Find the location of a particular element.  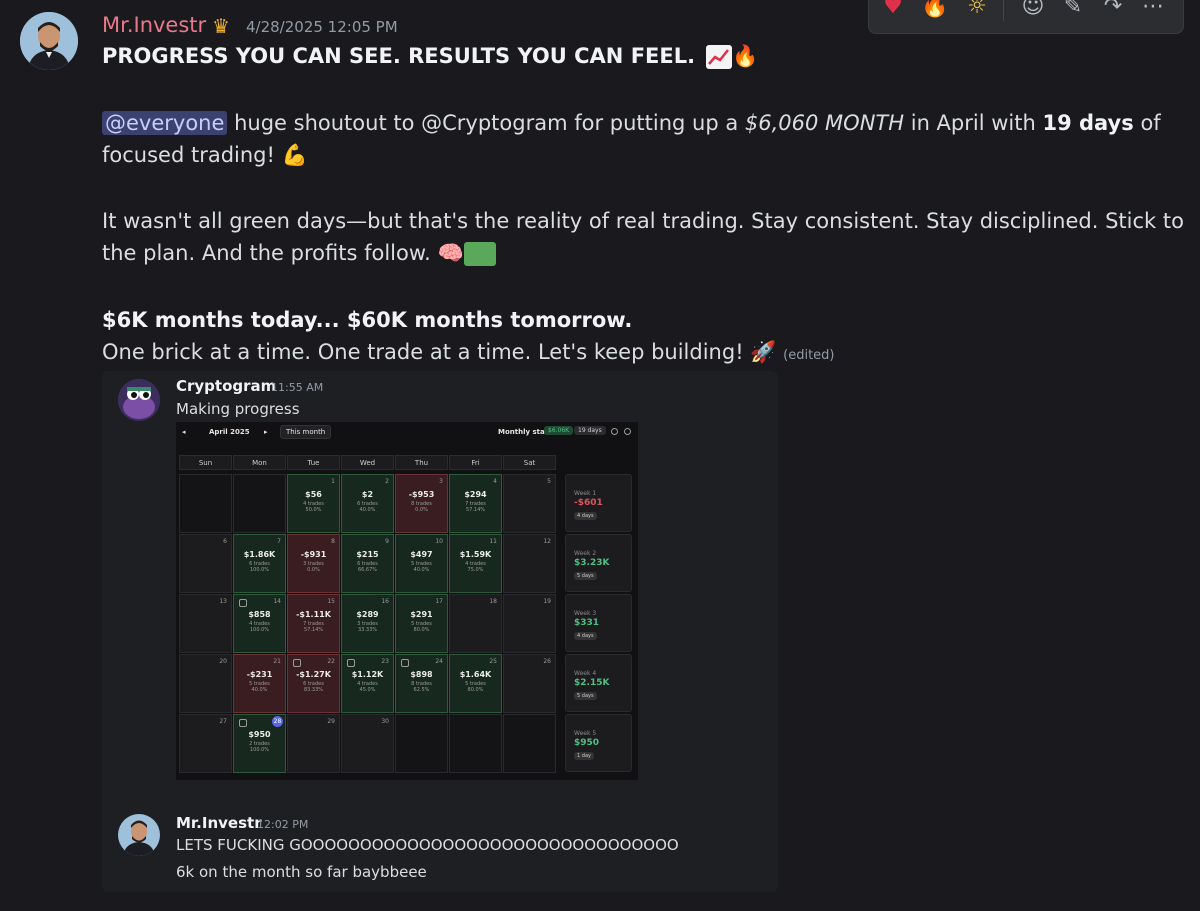

week-value: $2.15K is located at coordinates (592, 683).